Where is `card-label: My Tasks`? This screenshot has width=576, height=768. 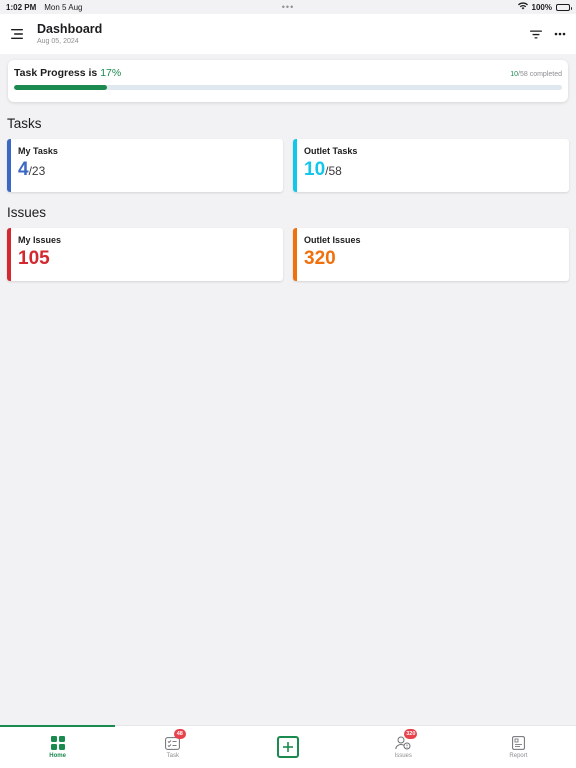
card-label: My Tasks is located at coordinates (38, 151).